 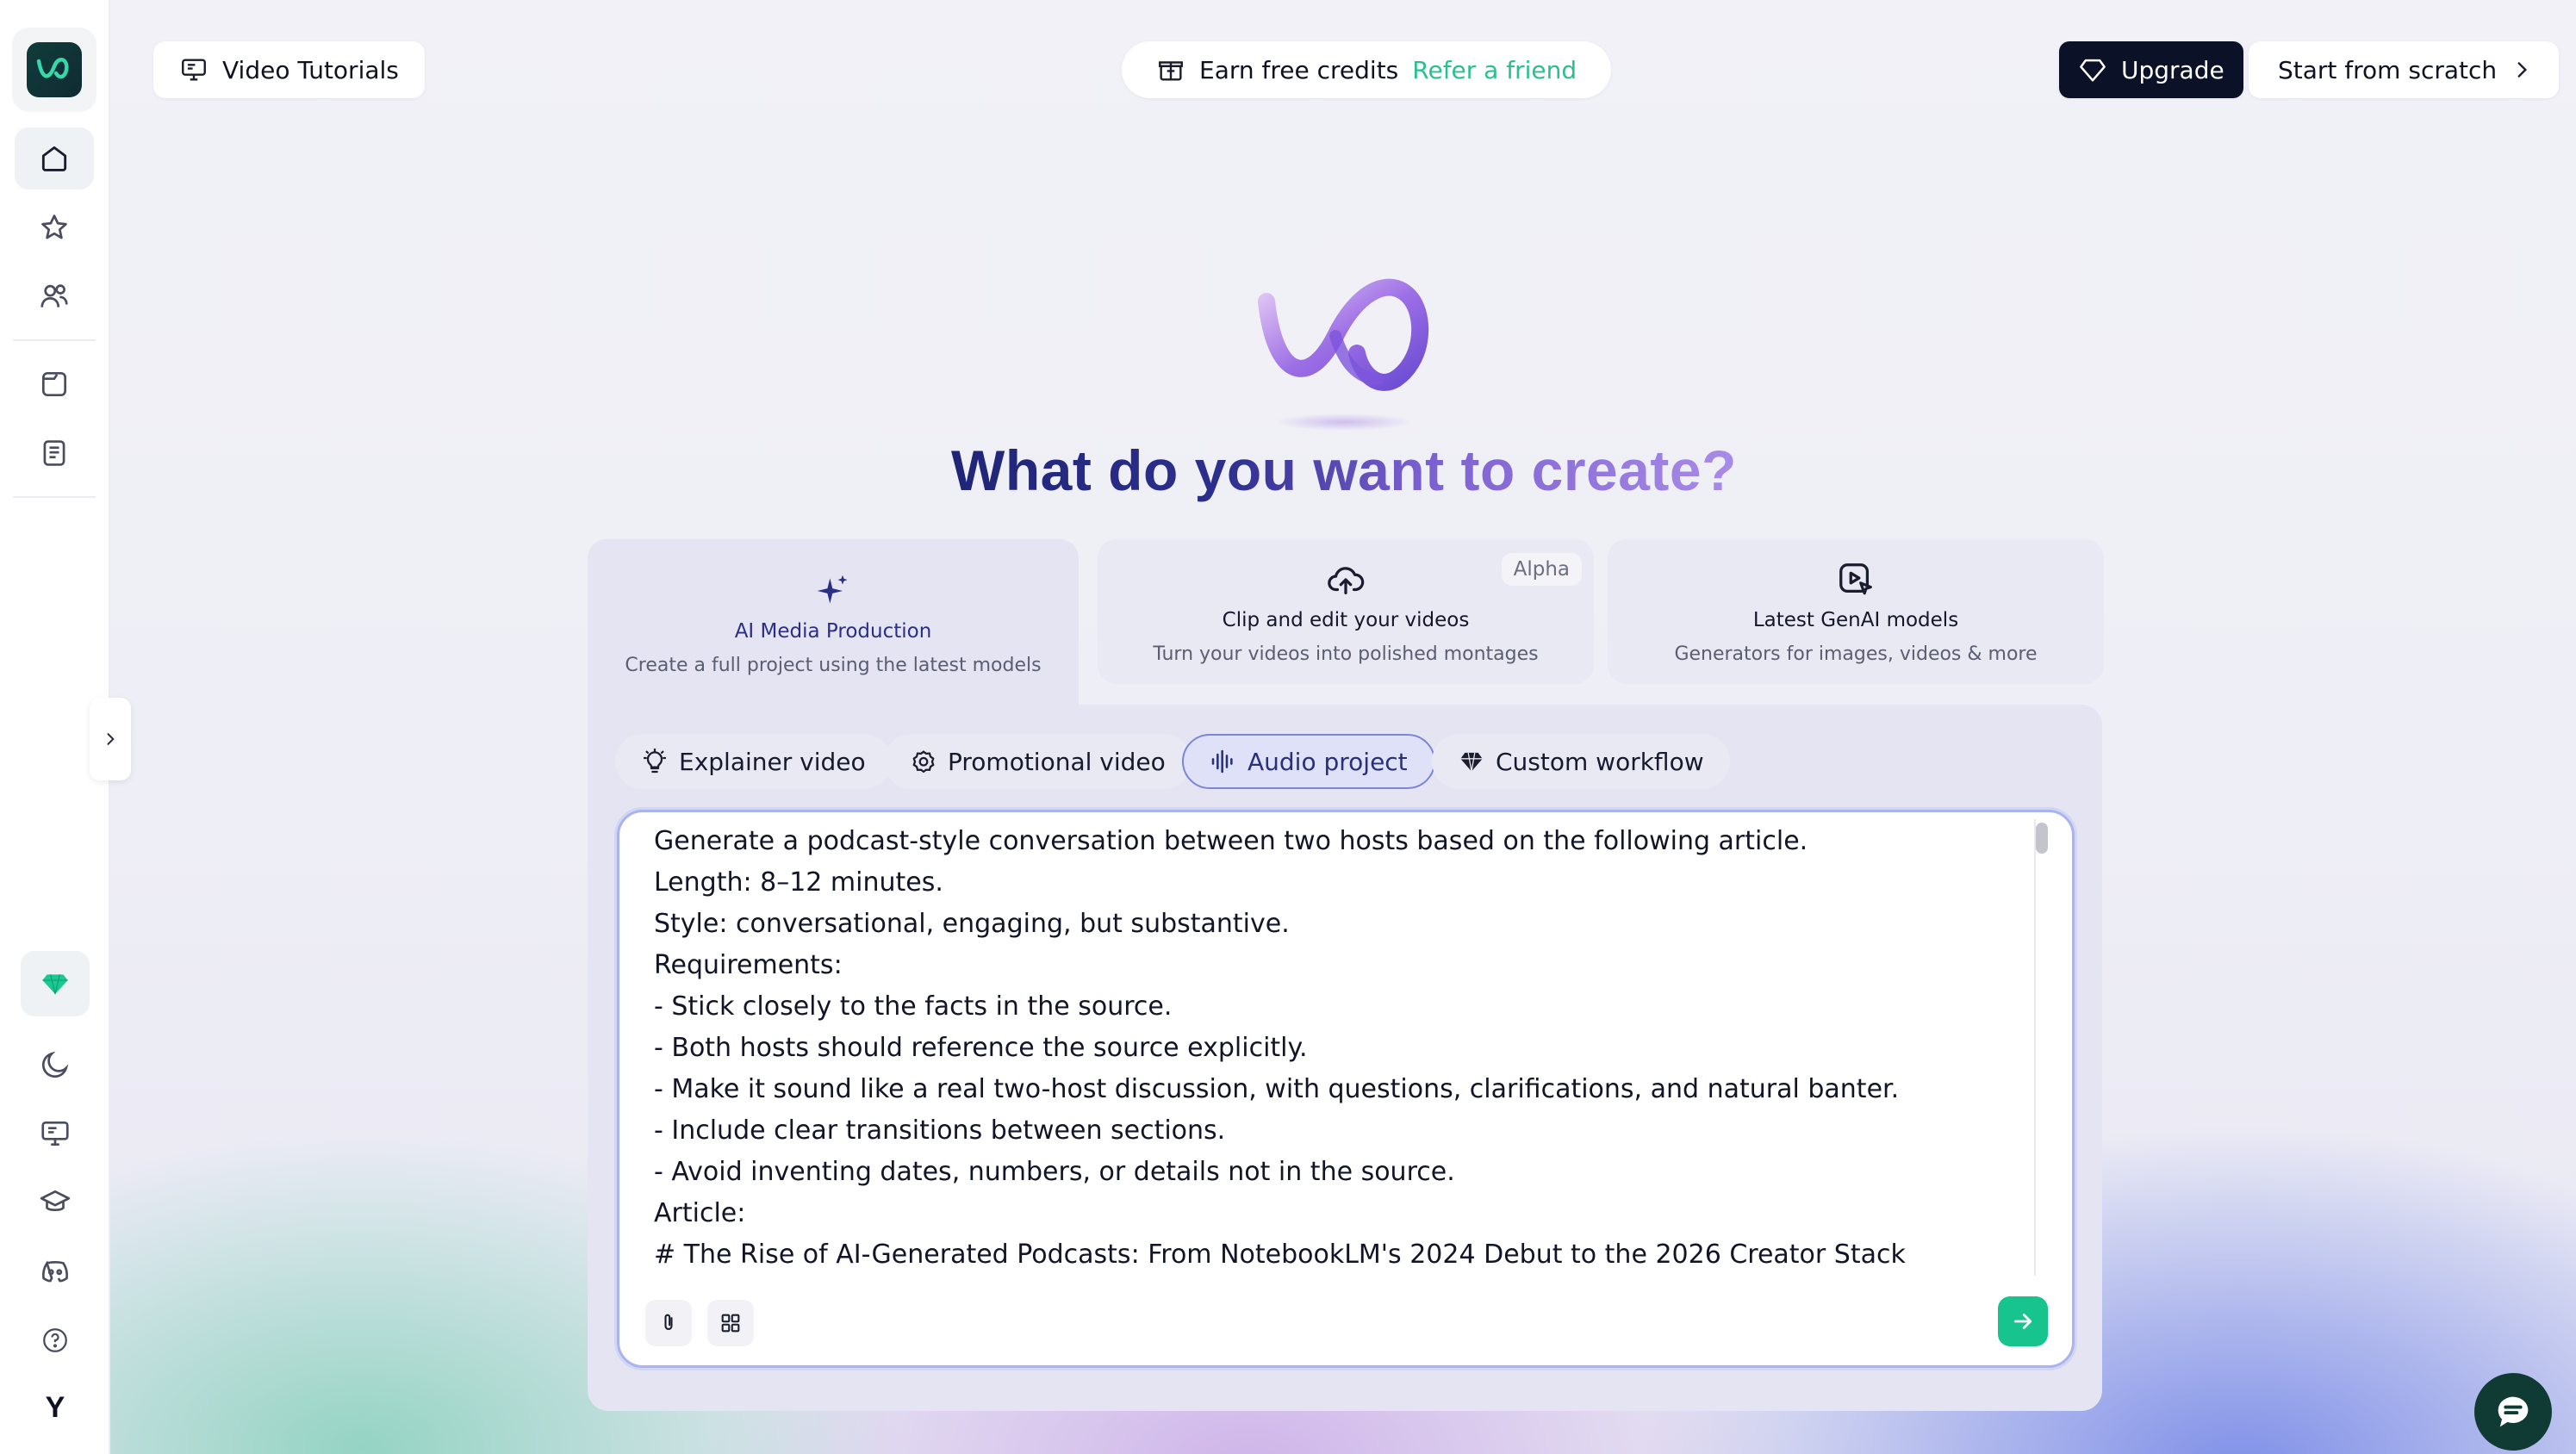 I want to click on sidebar-item-favorites, so click(x=55, y=227).